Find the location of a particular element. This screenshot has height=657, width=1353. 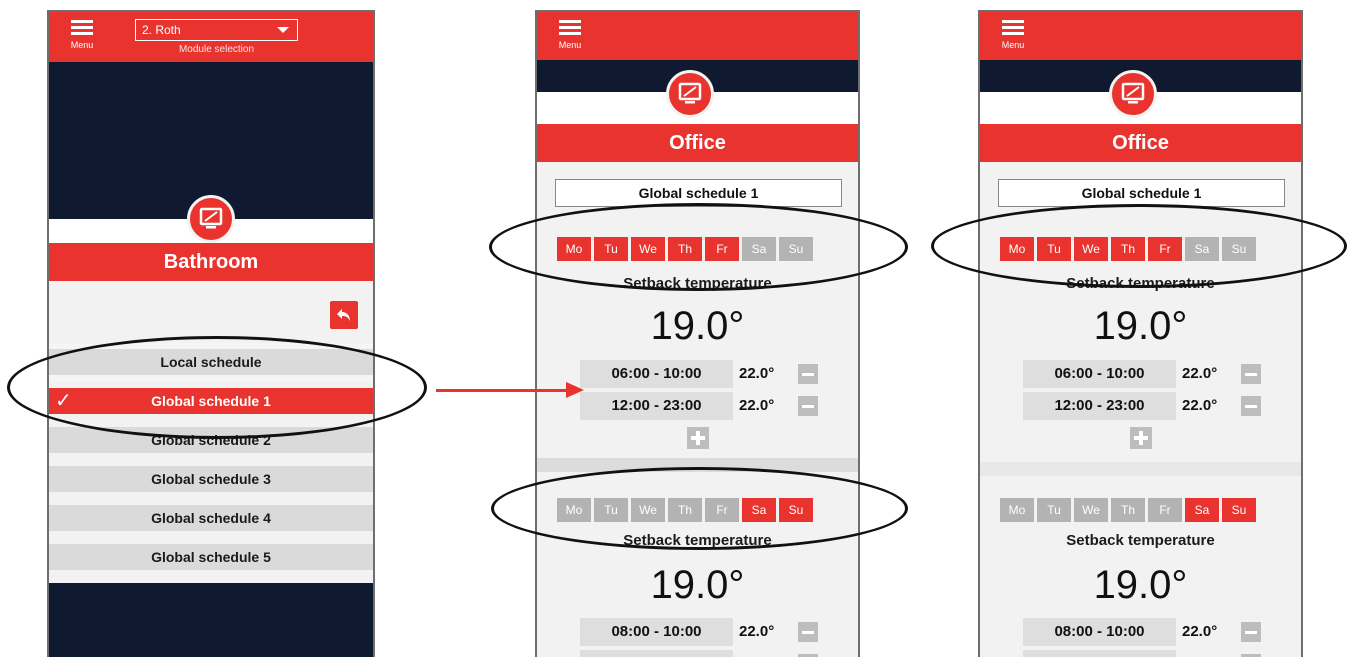

schedule-option: Local schedule is located at coordinates (211, 362).